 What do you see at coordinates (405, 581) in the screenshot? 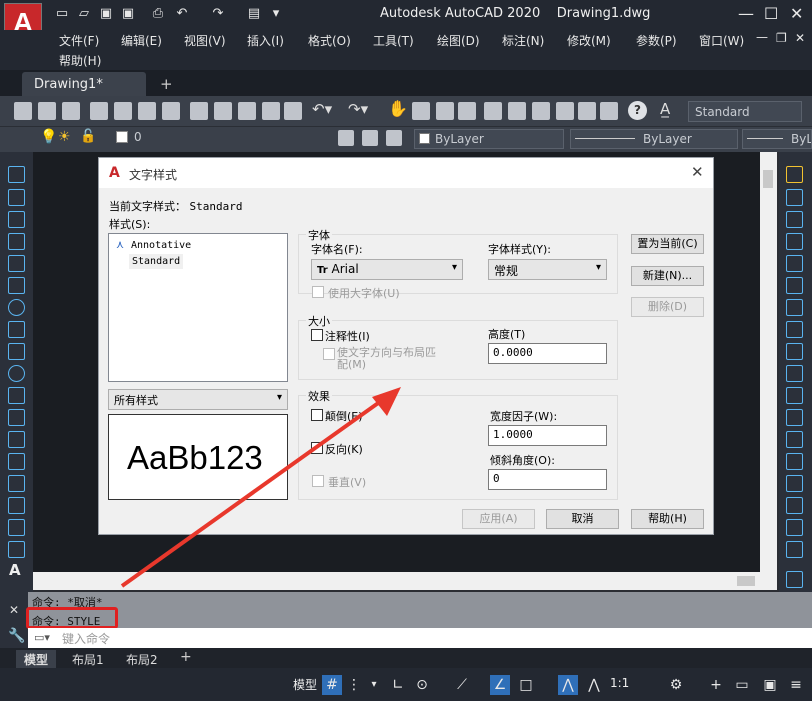
I see `horizontal-scrollbar` at bounding box center [405, 581].